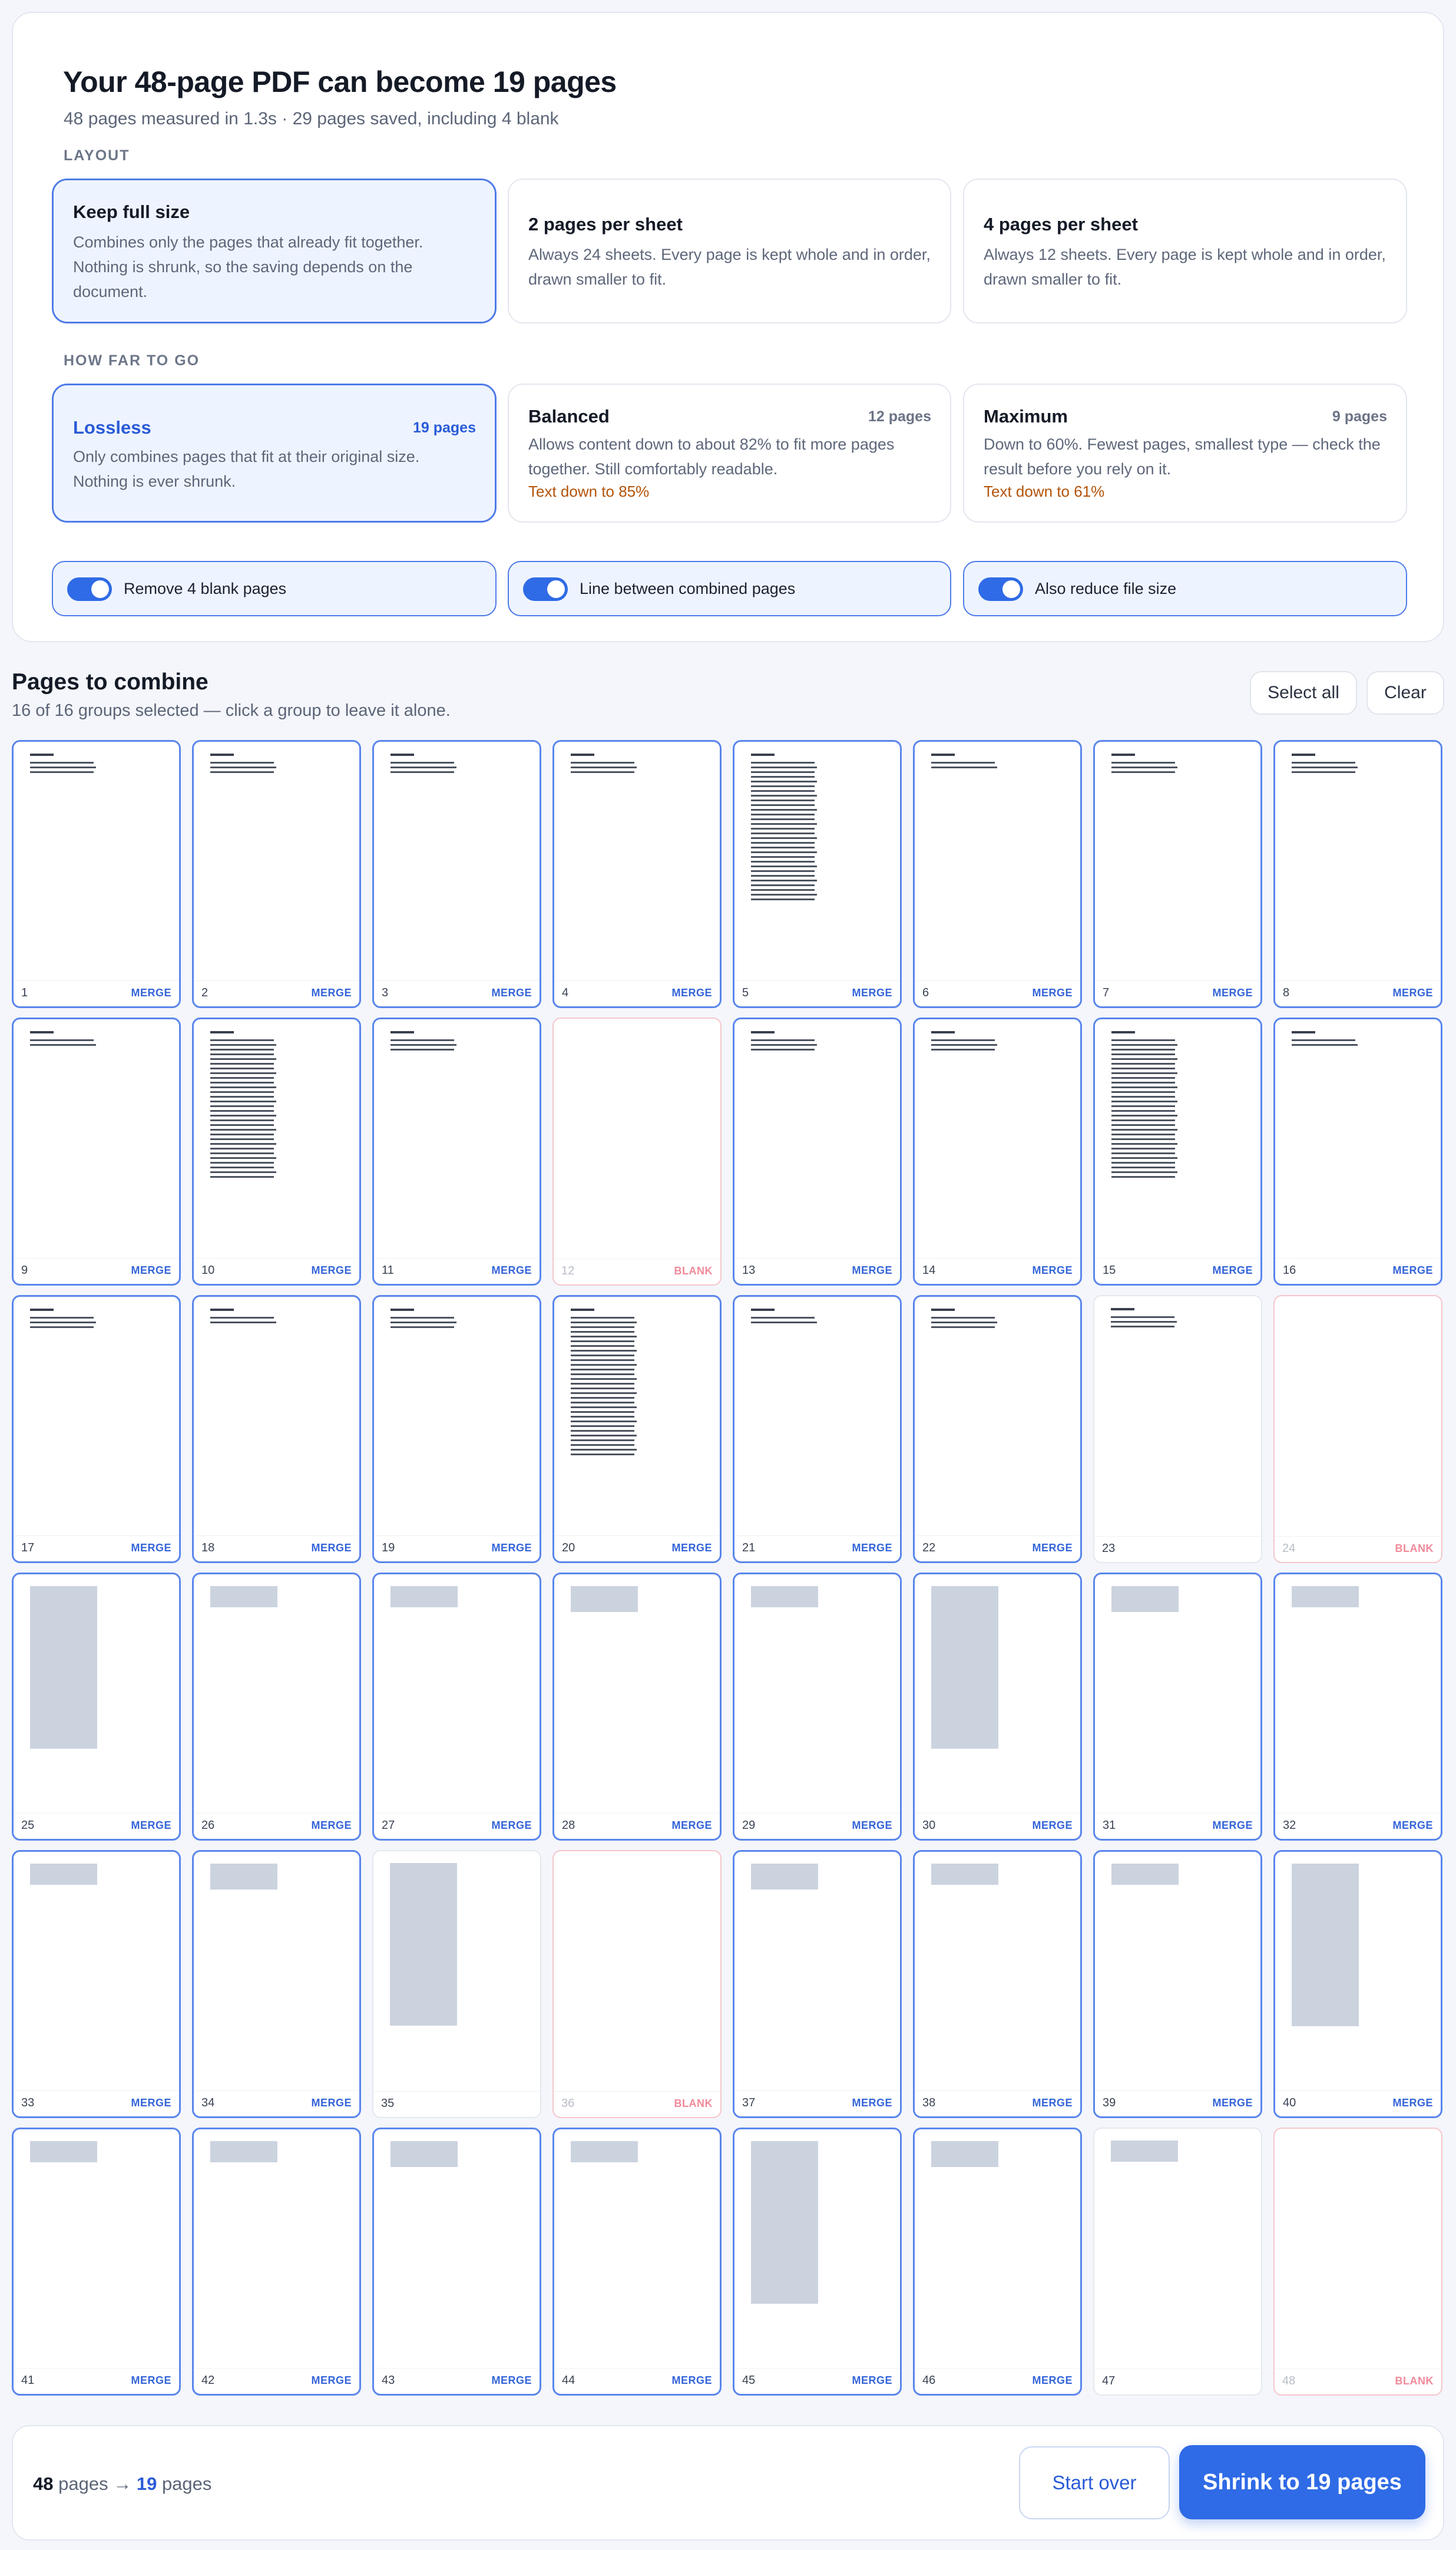 This screenshot has height=2550, width=1456. What do you see at coordinates (276, 874) in the screenshot?
I see `page-thumb: 2 MERGE` at bounding box center [276, 874].